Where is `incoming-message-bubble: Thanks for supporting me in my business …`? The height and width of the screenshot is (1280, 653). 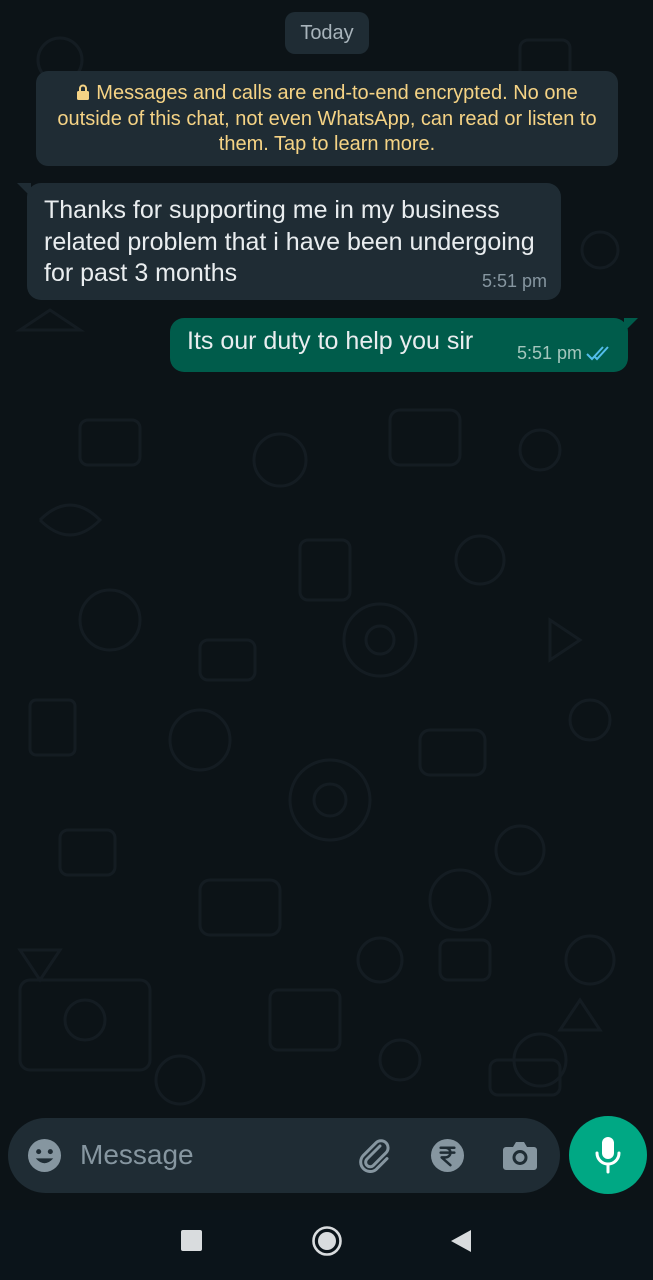
incoming-message-bubble: Thanks for supporting me in my business … is located at coordinates (289, 241).